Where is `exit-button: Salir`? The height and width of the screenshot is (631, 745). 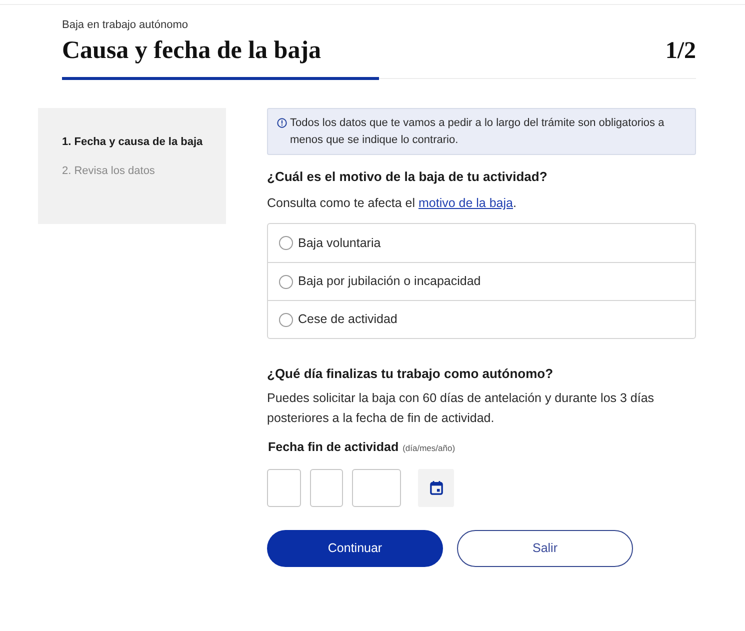
exit-button: Salir is located at coordinates (545, 548).